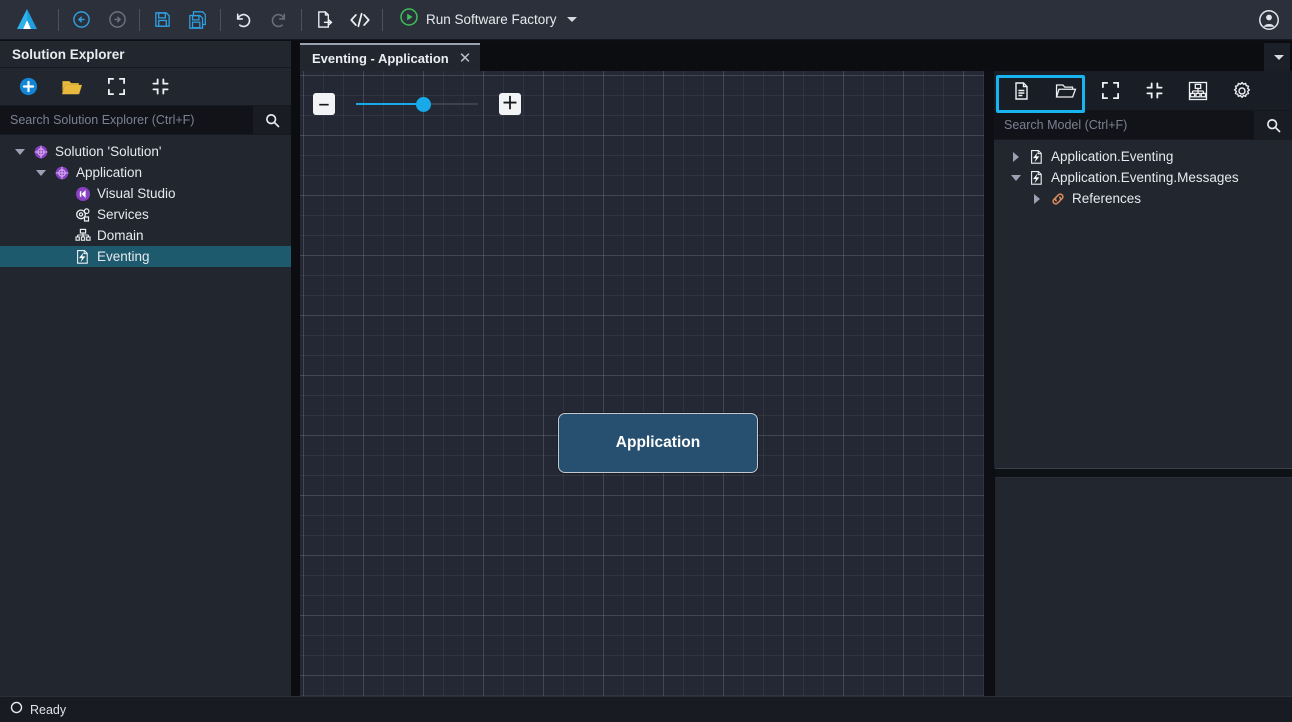  What do you see at coordinates (123, 214) in the screenshot?
I see `tree-item-label: Services` at bounding box center [123, 214].